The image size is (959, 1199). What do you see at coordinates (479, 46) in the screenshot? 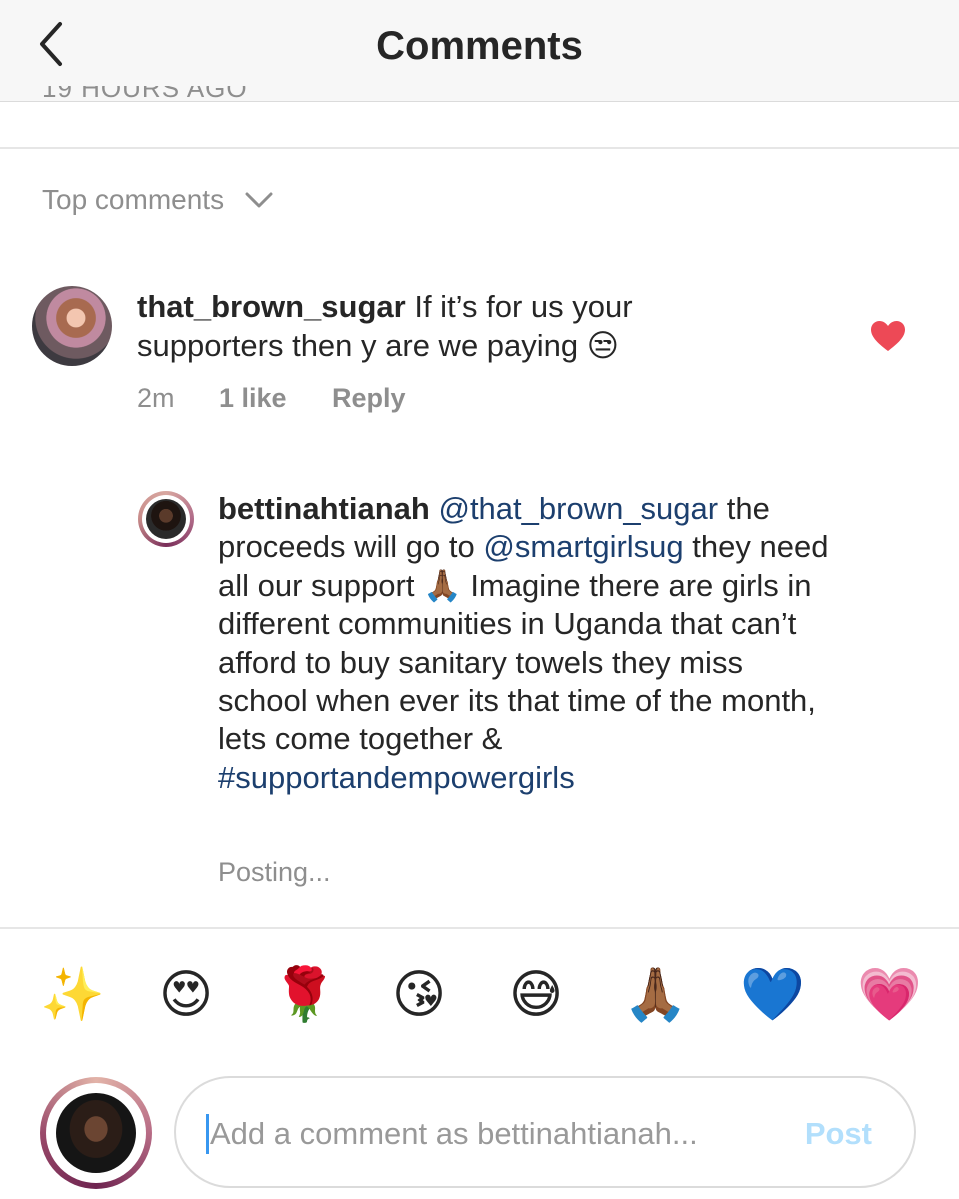
I see `page-title: Comments` at bounding box center [479, 46].